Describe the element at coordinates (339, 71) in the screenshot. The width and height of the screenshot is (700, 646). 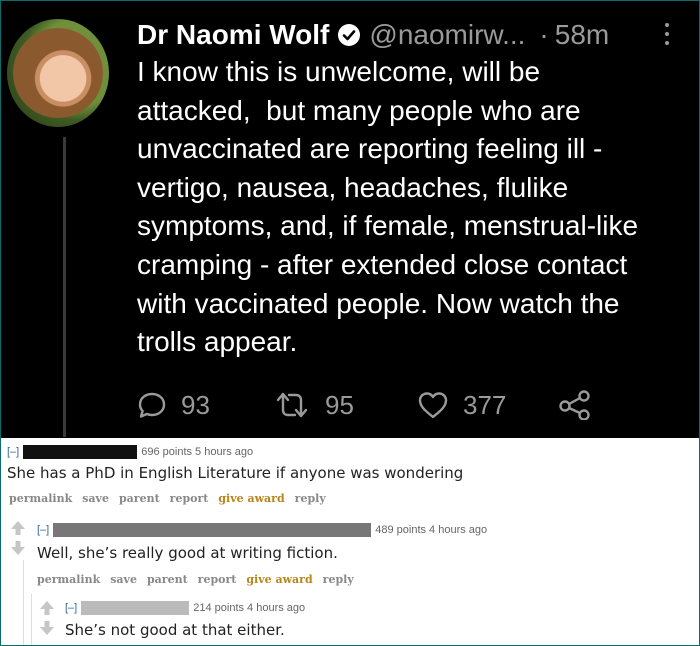
I see `tweet-line: I know this is unwelcome, will be` at that location.